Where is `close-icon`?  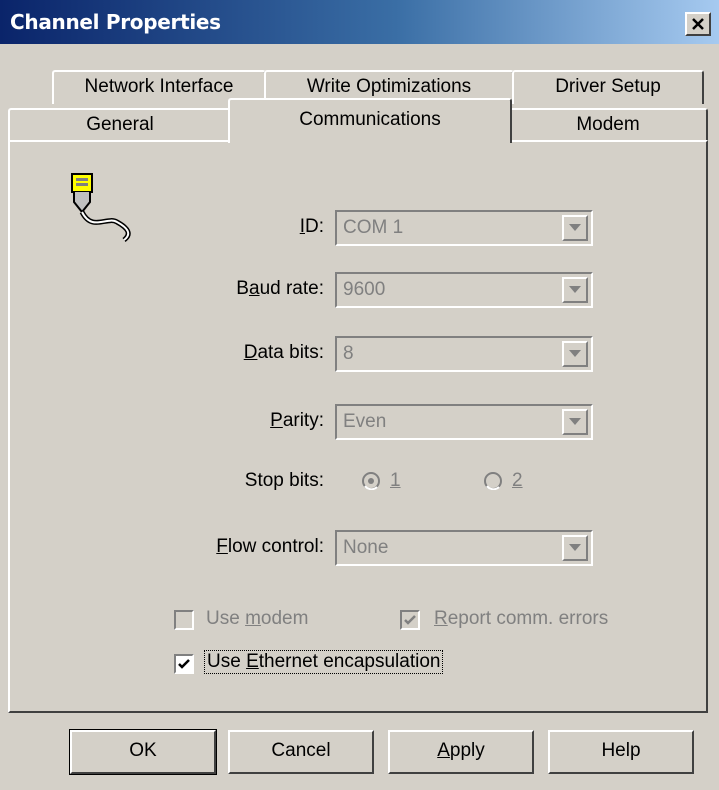
close-icon is located at coordinates (698, 24).